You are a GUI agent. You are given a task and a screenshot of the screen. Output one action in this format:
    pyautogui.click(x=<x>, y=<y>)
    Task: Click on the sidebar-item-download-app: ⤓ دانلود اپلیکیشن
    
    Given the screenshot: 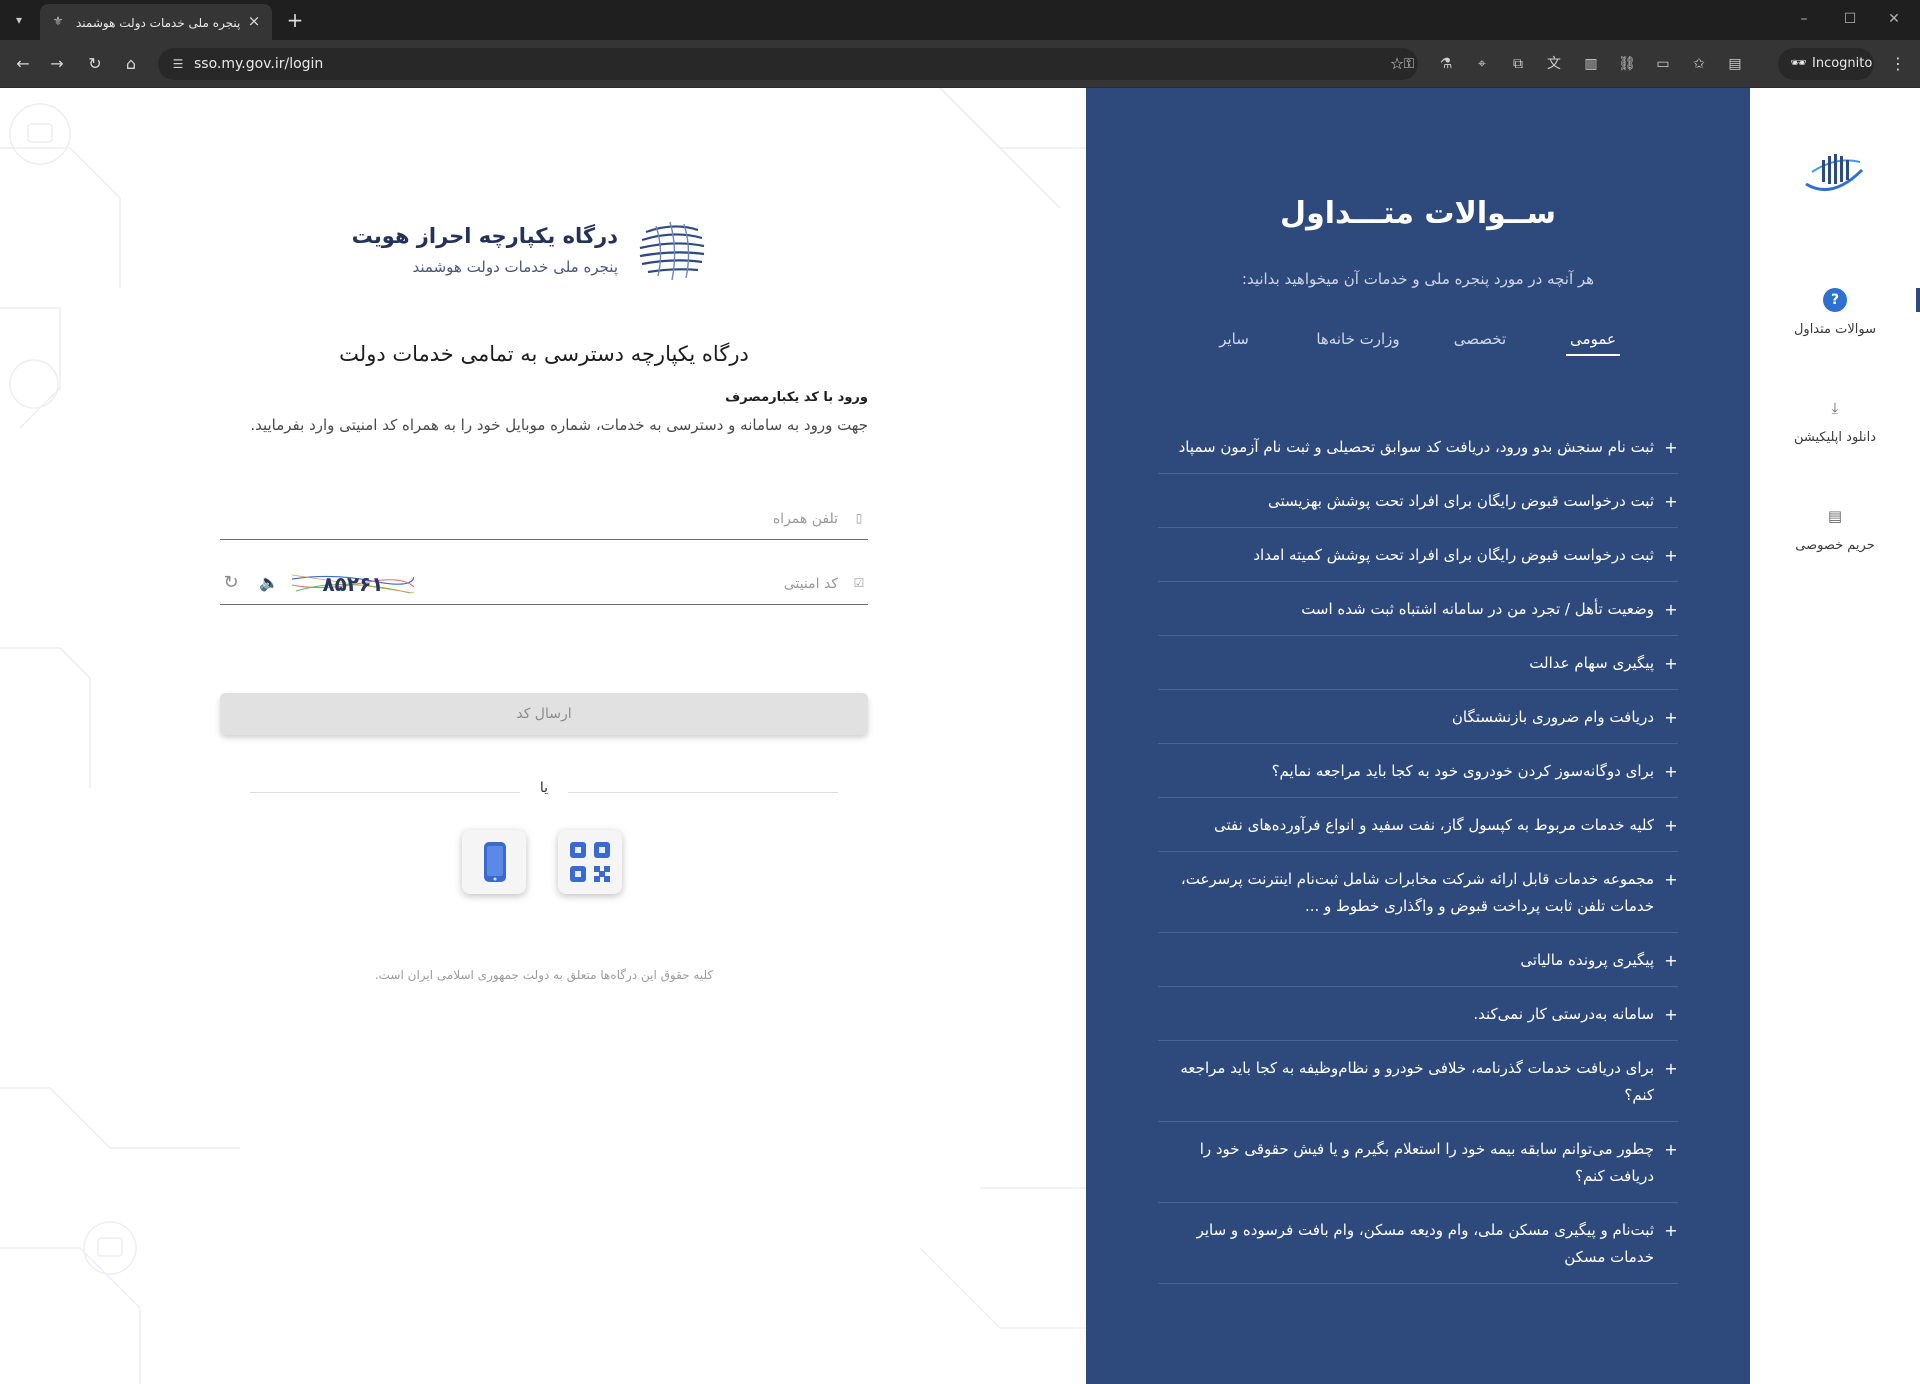 What is the action you would take?
    pyautogui.click(x=1835, y=431)
    